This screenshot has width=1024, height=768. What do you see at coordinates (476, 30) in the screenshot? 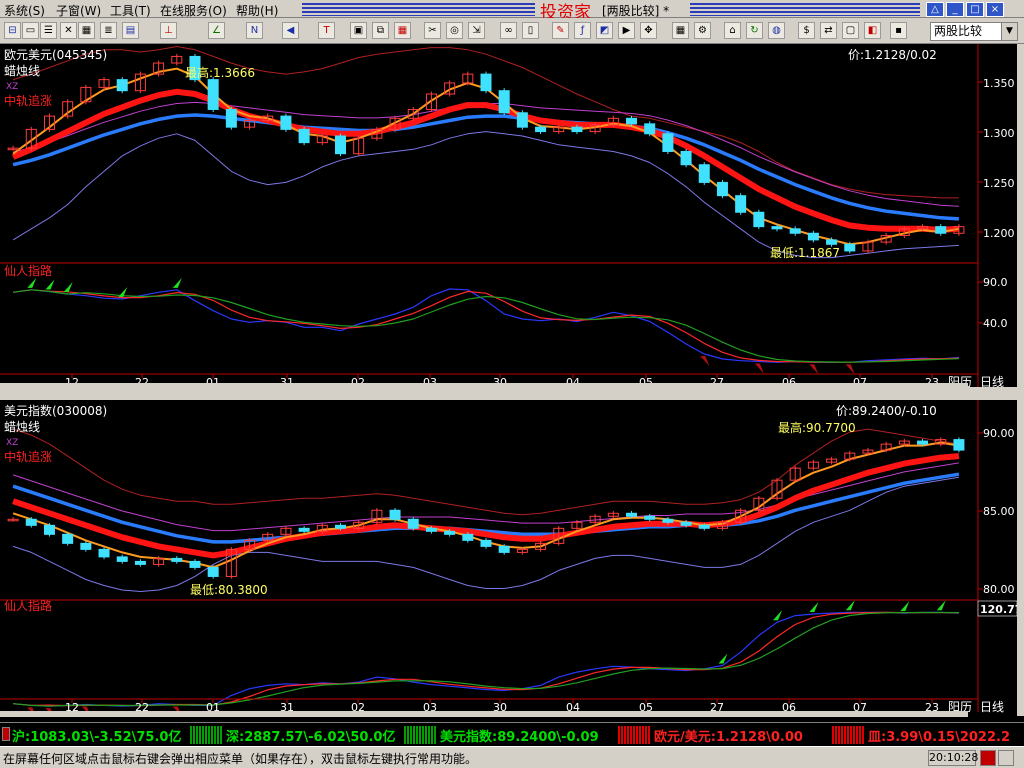
I see `export-icon: ⇲` at bounding box center [476, 30].